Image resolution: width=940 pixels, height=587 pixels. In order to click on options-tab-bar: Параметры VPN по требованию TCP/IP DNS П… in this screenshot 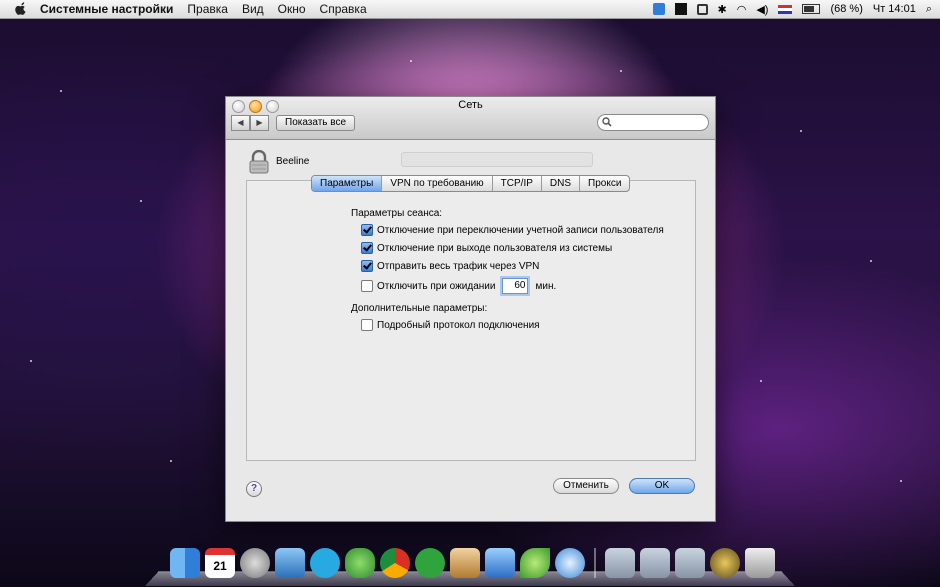, I will do `click(471, 183)`.